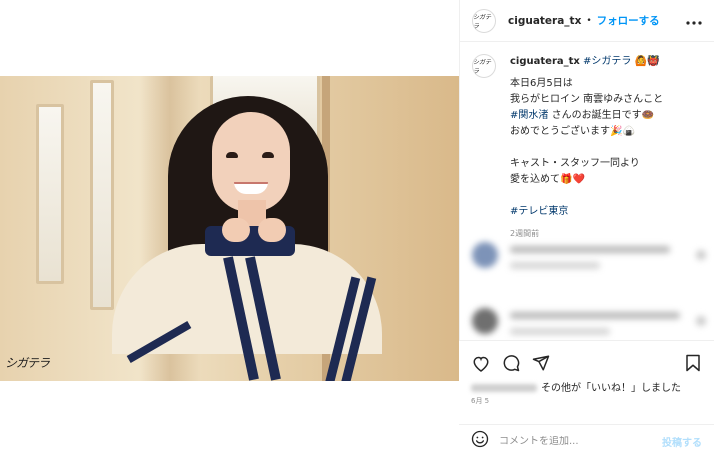 The image size is (714, 456). Describe the element at coordinates (572, 131) in the screenshot. I see `caption-line: おめでとうございます🎉🍙` at that location.